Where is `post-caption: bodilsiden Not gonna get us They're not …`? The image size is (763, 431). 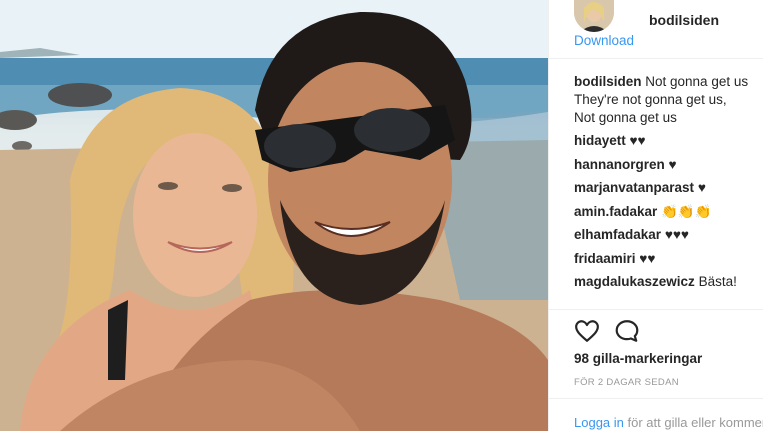 post-caption: bodilsiden Not gonna get us They're not … is located at coordinates (668, 100).